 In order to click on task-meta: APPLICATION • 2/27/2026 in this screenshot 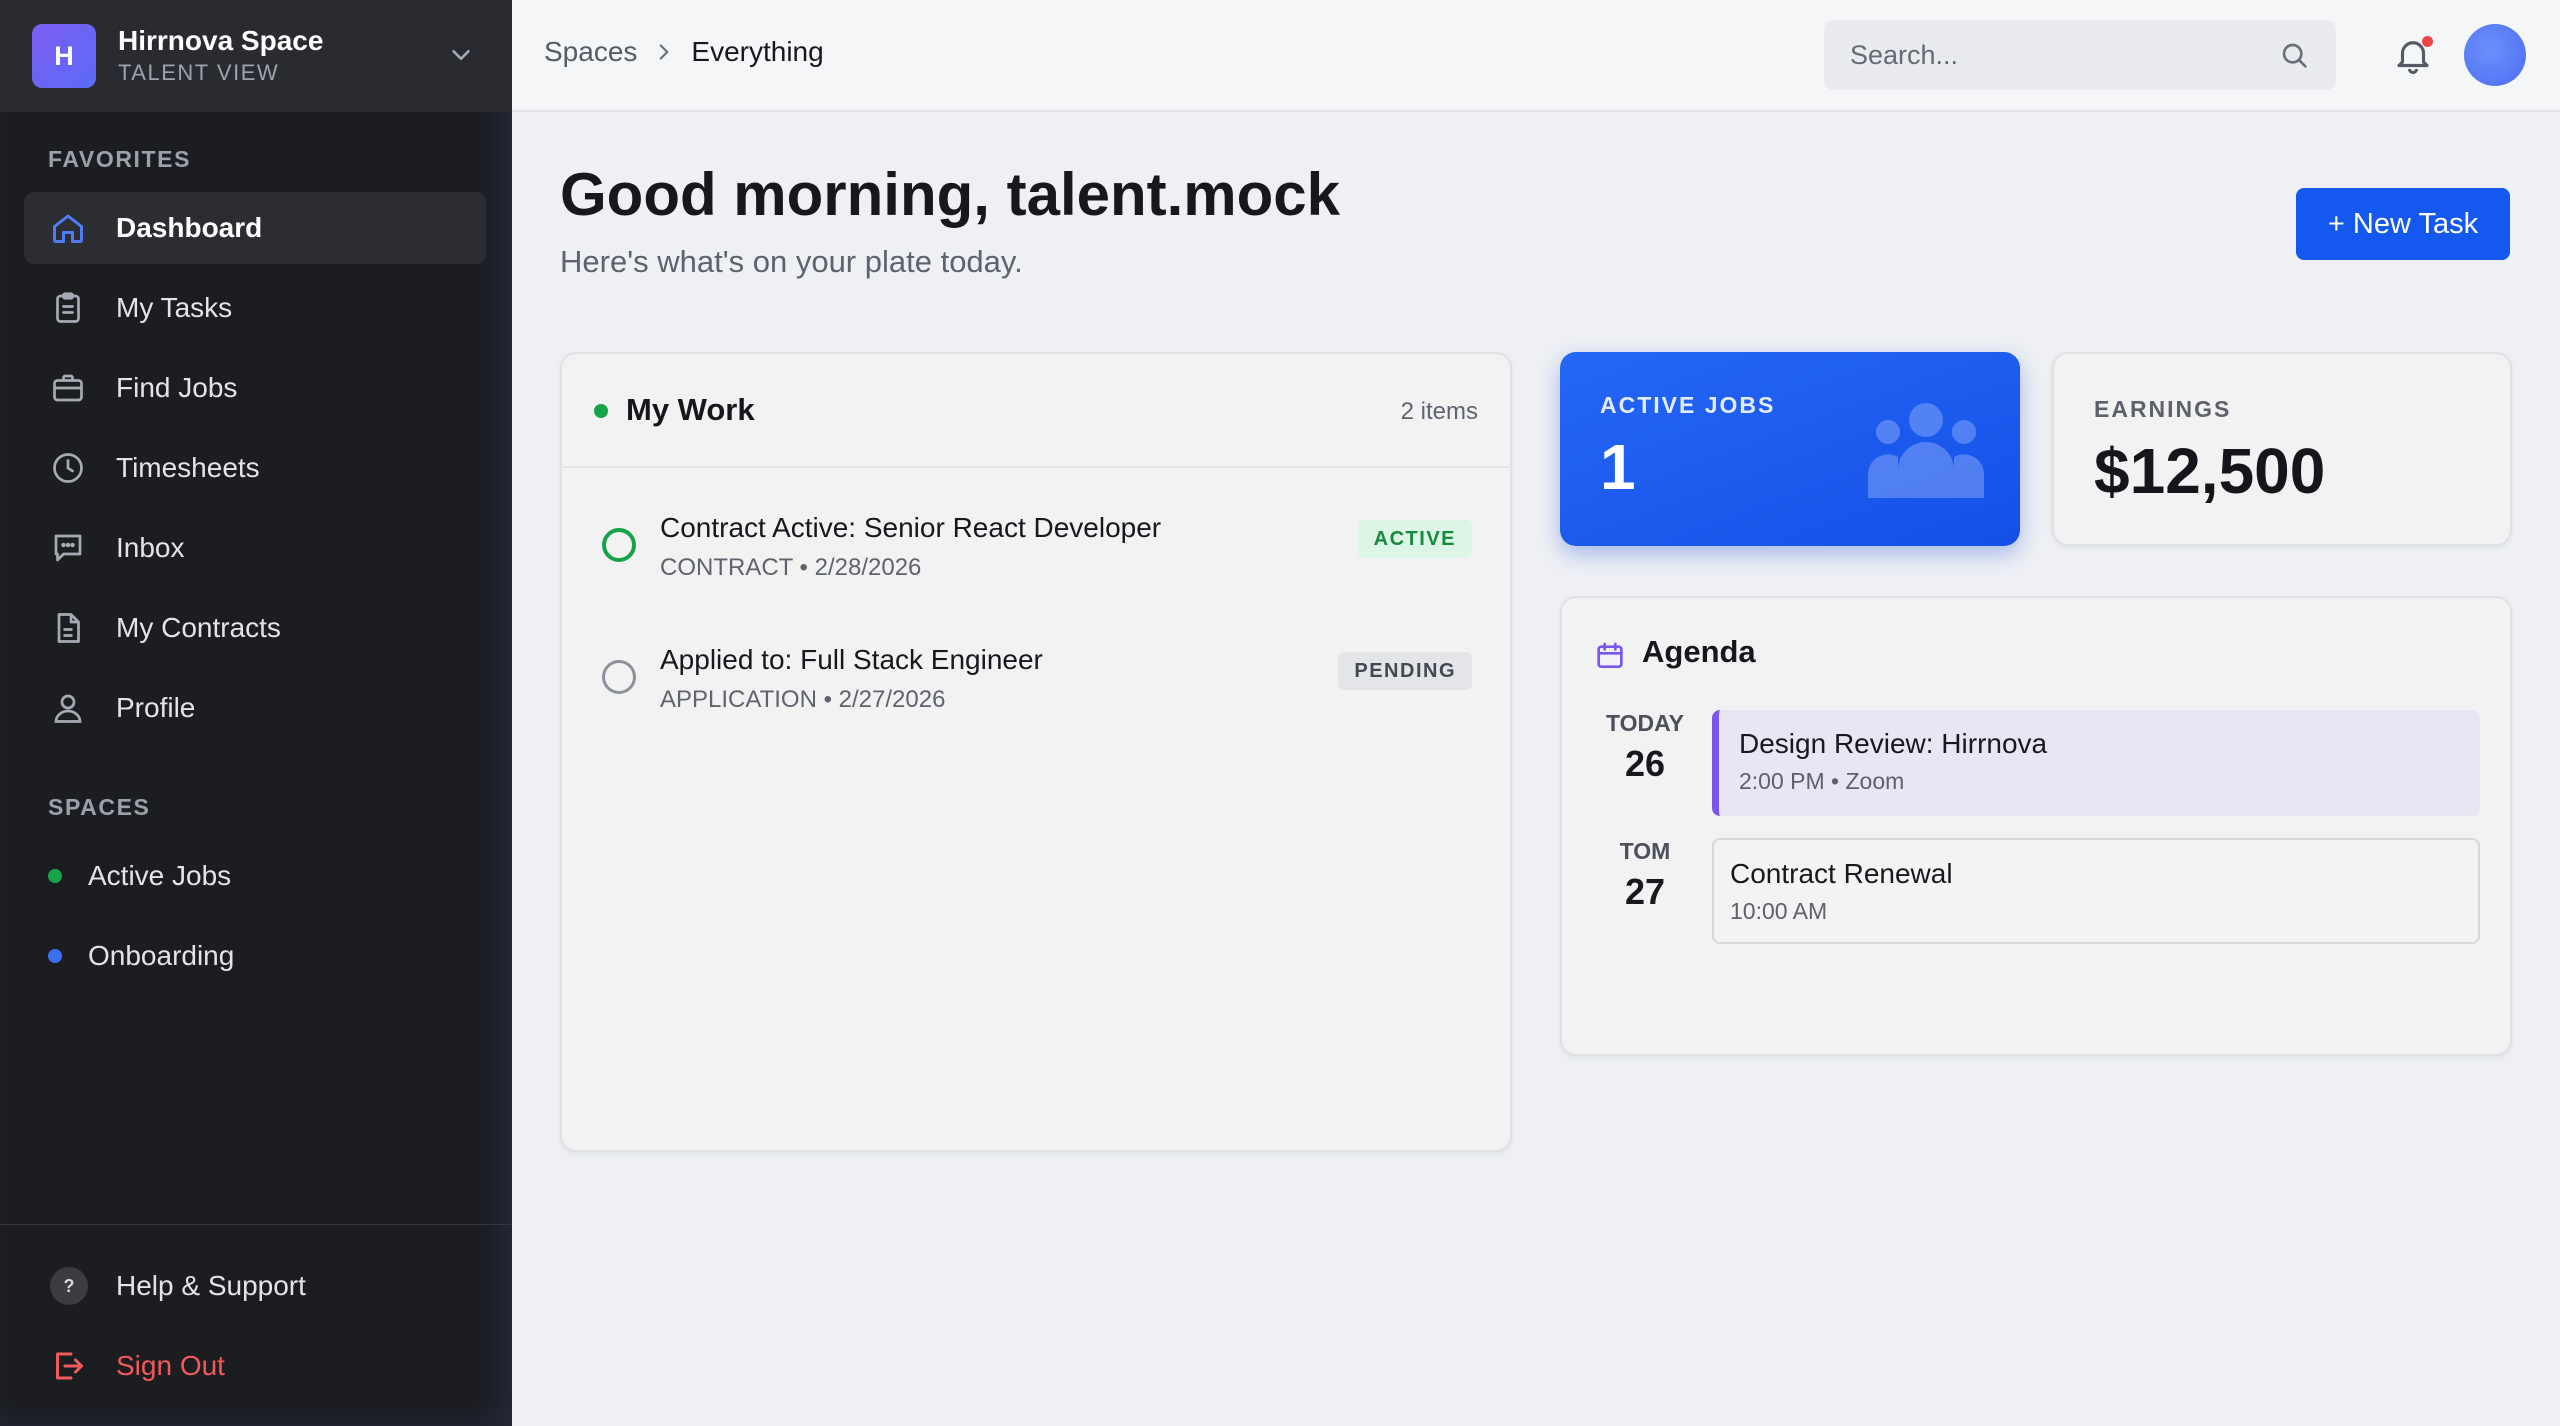, I will do `click(803, 699)`.